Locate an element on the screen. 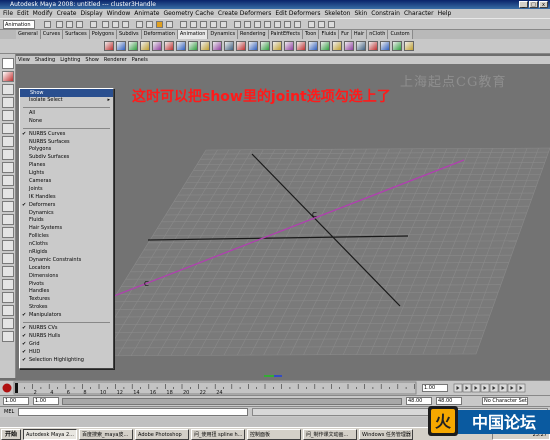 The width and height of the screenshot is (550, 440). time-slider: 2 4 6 8 10 12 14 16 18 20 22 24 1.00 is located at coordinates (275, 388).